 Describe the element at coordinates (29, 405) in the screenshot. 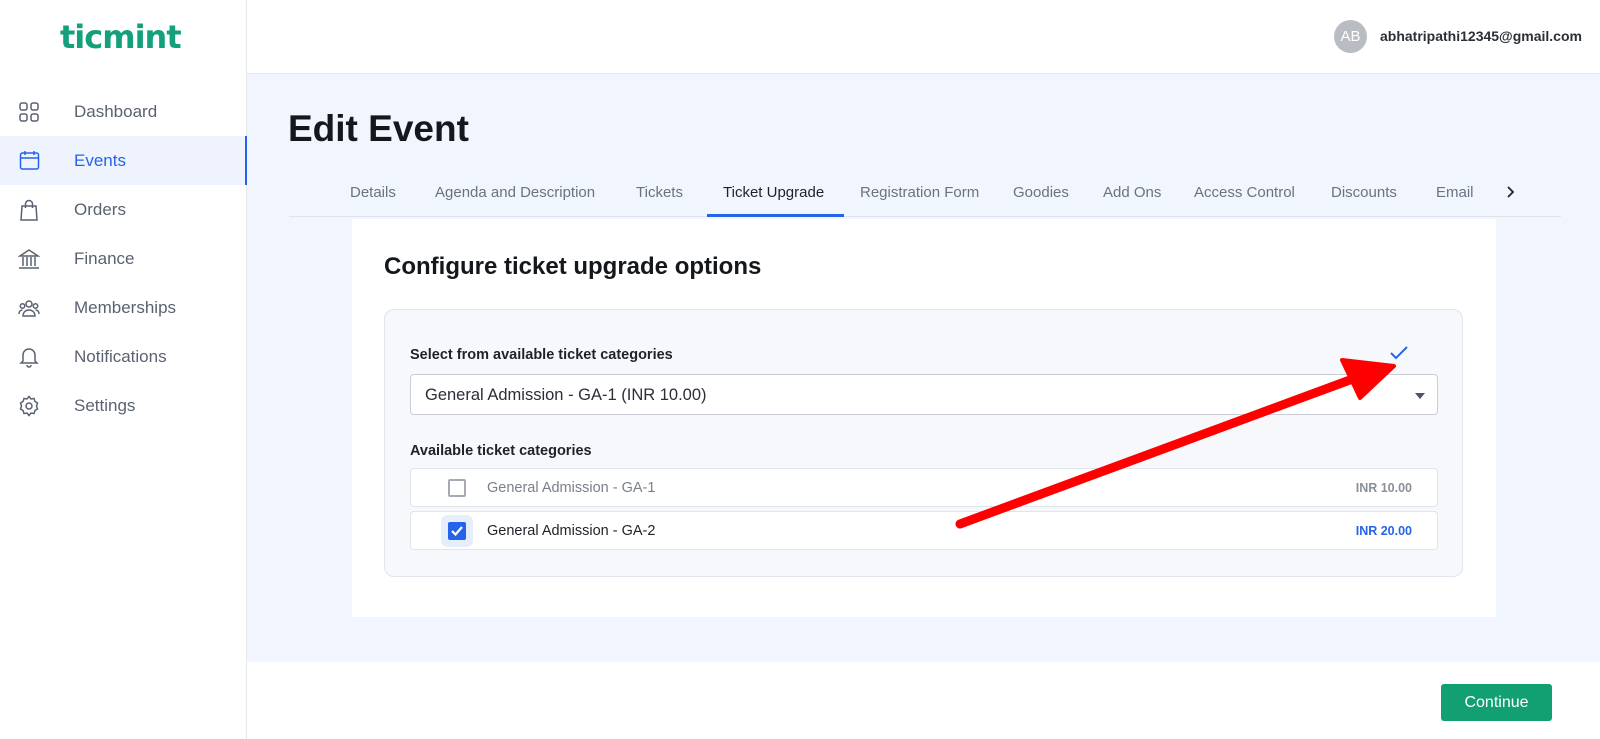

I see `gear-icon` at that location.